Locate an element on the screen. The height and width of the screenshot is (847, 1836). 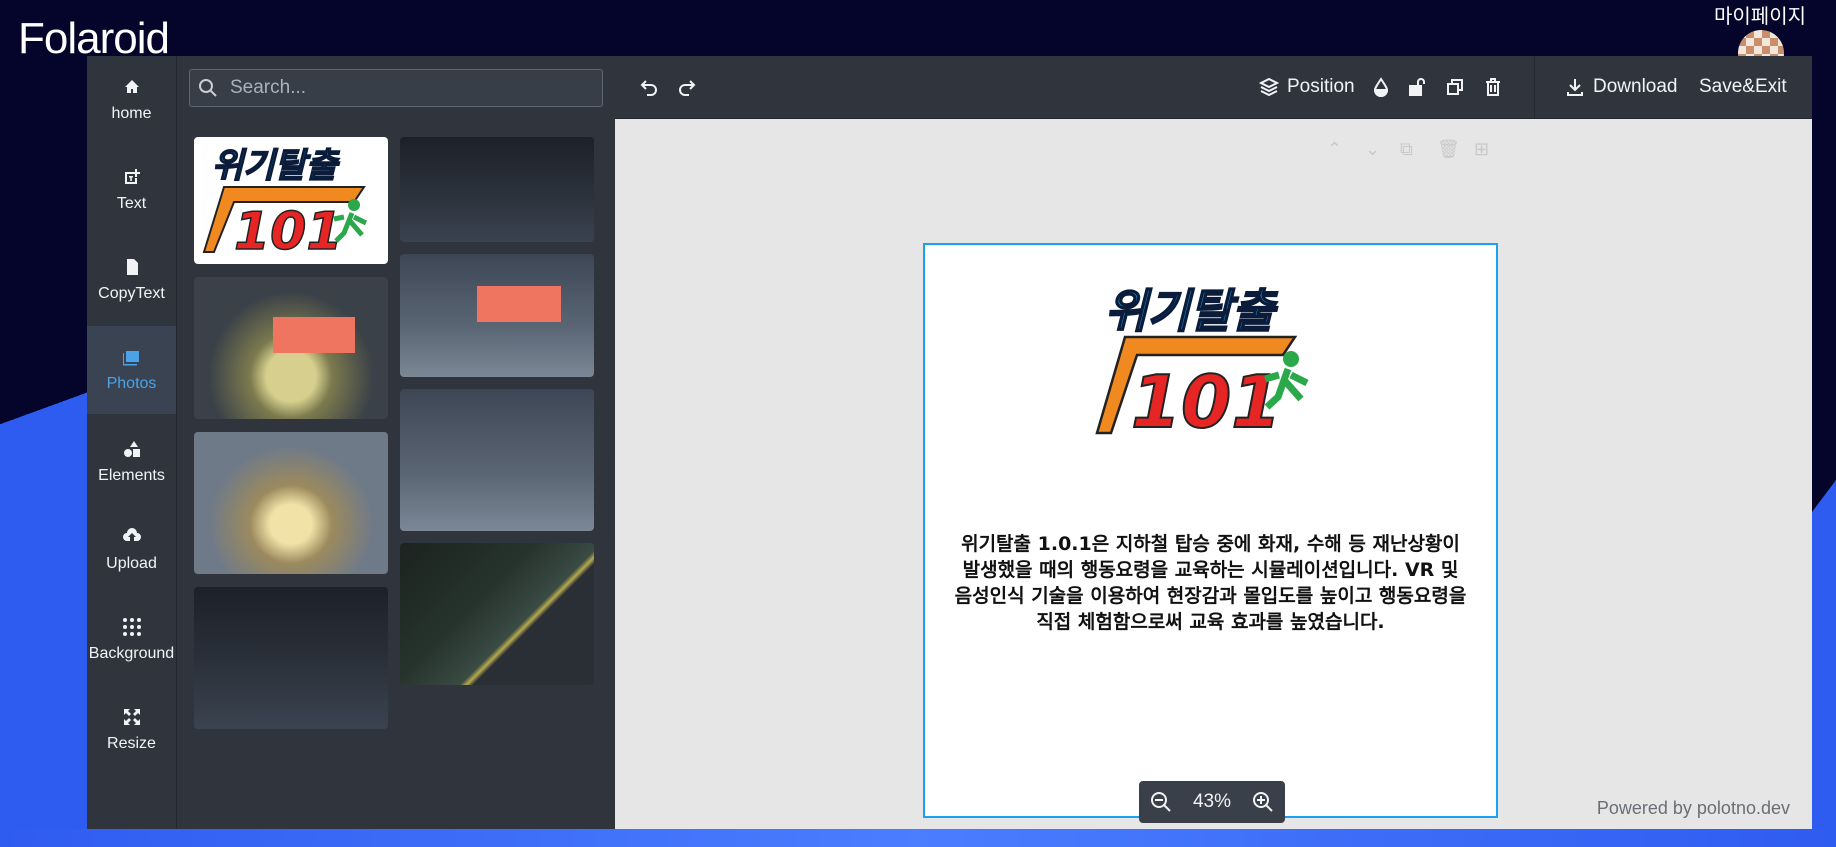
logo-image: 위기탈출 101 is located at coordinates (285, 204).